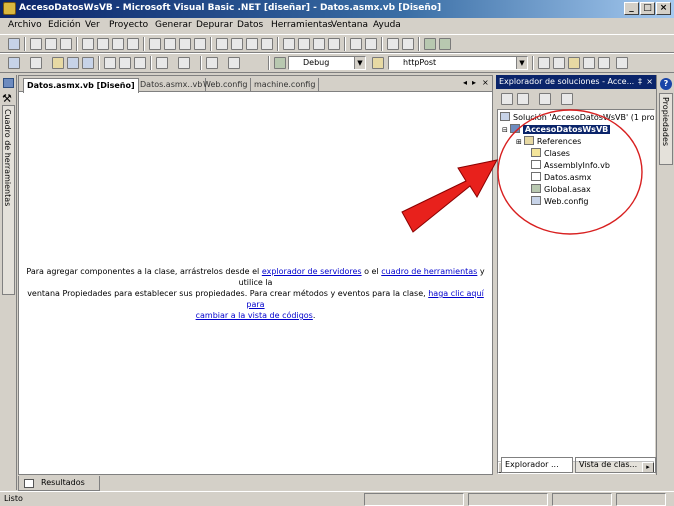  Describe the element at coordinates (663, 8) in the screenshot. I see `close-button: ×` at that location.